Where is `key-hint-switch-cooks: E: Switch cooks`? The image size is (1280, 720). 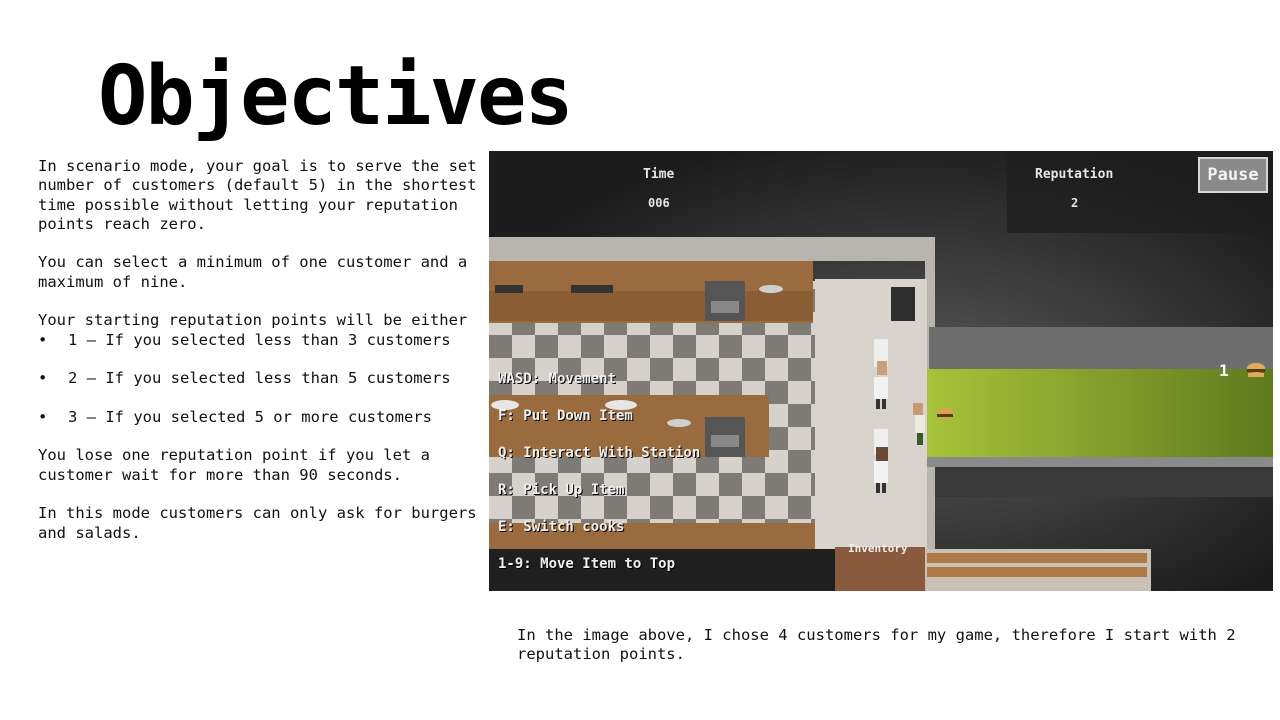 key-hint-switch-cooks: E: Switch cooks is located at coordinates (561, 527).